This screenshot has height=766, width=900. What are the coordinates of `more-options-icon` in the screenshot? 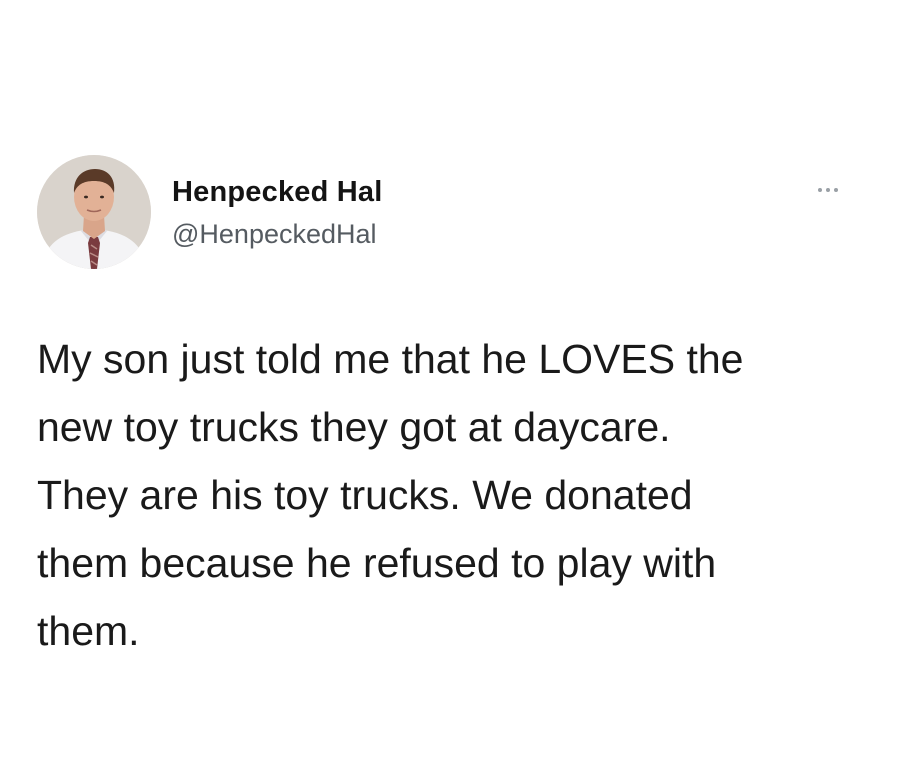 It's located at (828, 190).